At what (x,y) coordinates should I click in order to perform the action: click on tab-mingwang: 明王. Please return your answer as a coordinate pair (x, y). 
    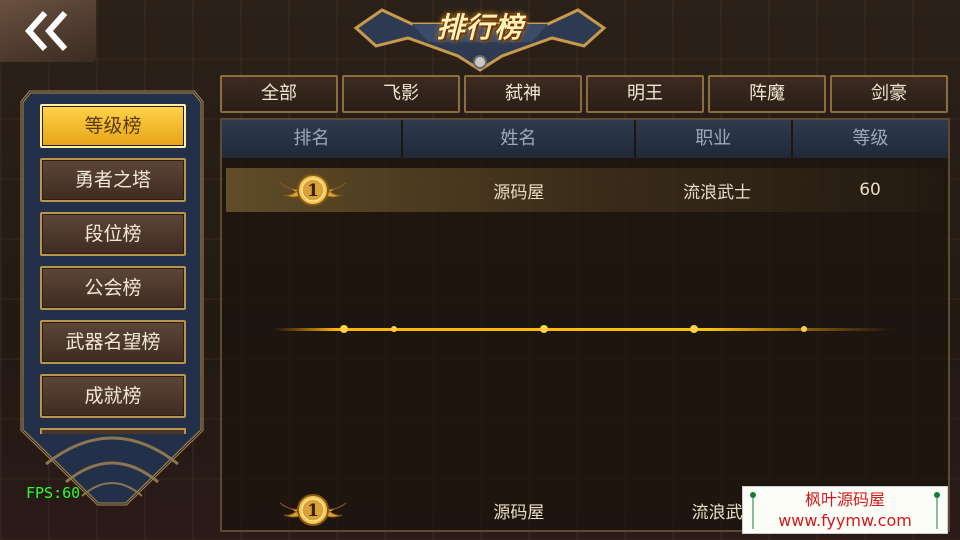
    Looking at the image, I should click on (645, 94).